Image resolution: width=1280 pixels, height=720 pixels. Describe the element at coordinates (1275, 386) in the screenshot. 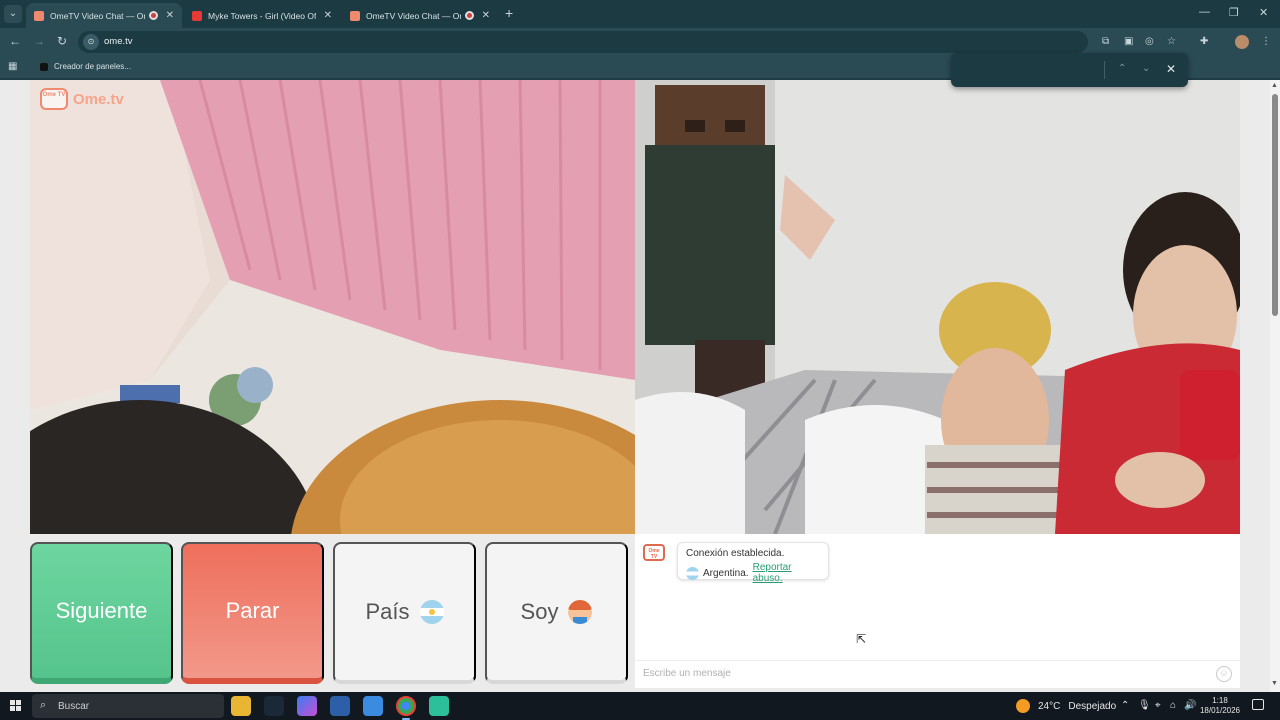

I see `page-scrollbar: ▲ ▼` at that location.